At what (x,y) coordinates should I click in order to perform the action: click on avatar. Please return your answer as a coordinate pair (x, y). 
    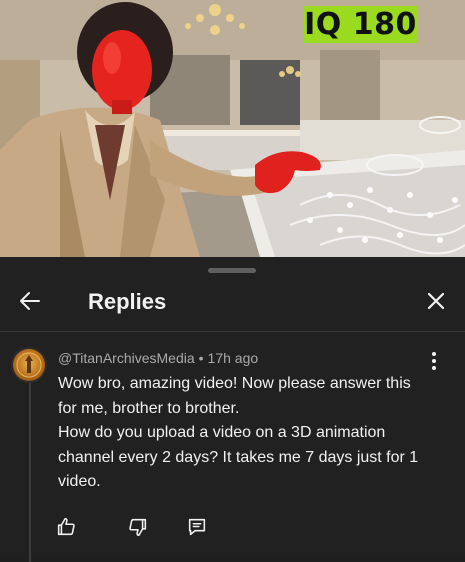
    Looking at the image, I should click on (29, 365).